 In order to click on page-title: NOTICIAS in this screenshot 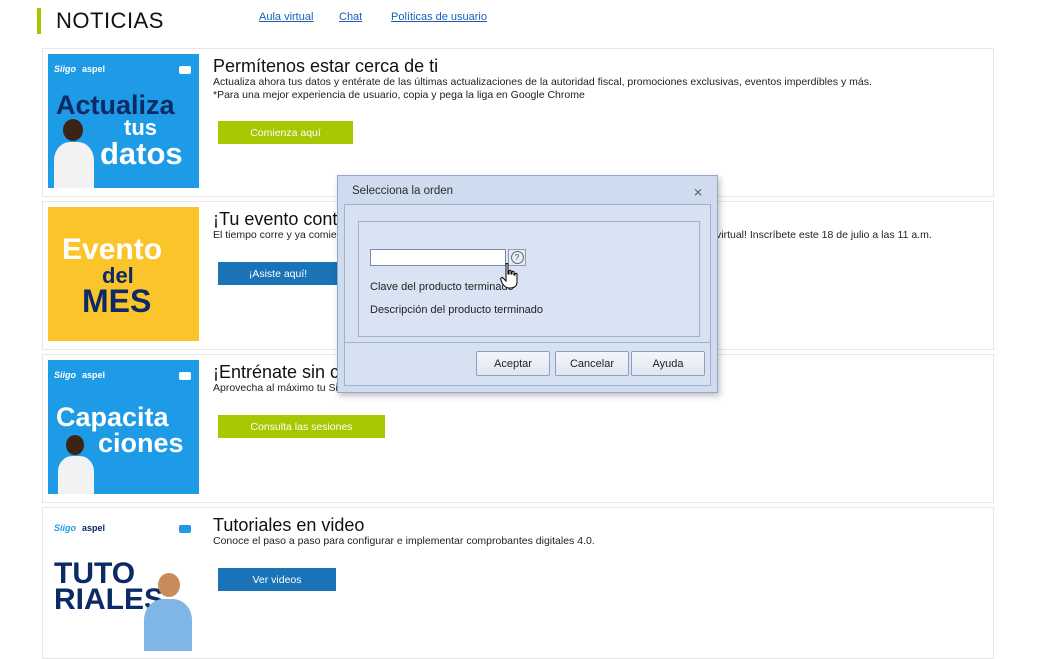, I will do `click(110, 20)`.